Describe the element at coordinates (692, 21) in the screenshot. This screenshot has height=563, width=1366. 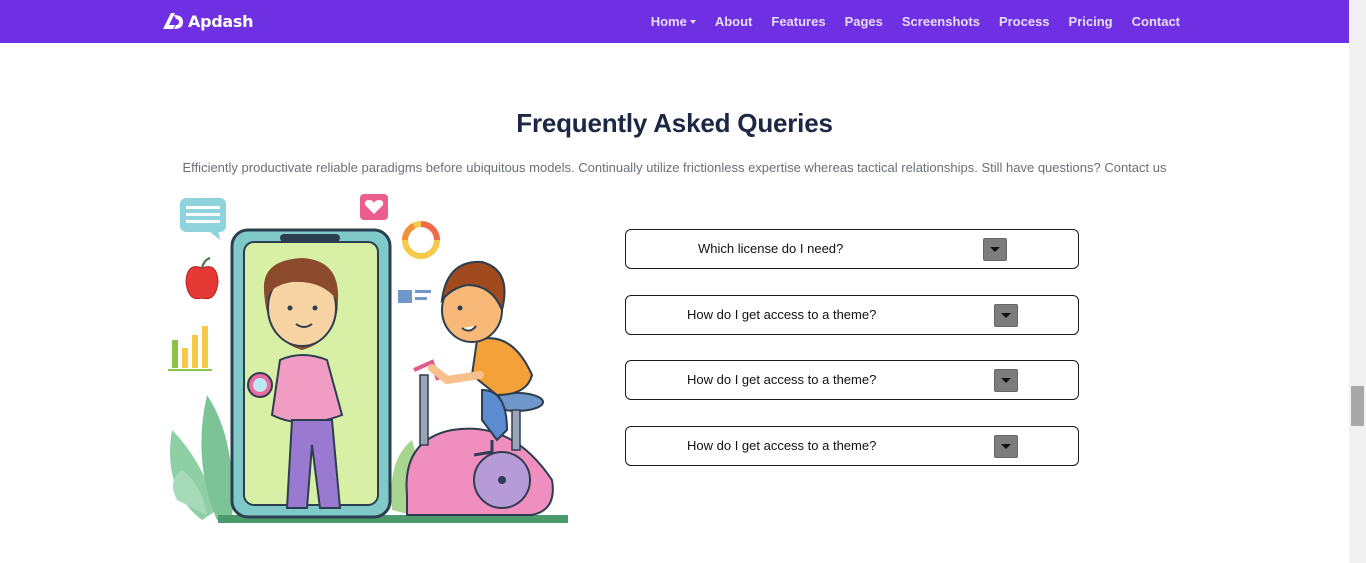
I see `caret-down-icon` at that location.